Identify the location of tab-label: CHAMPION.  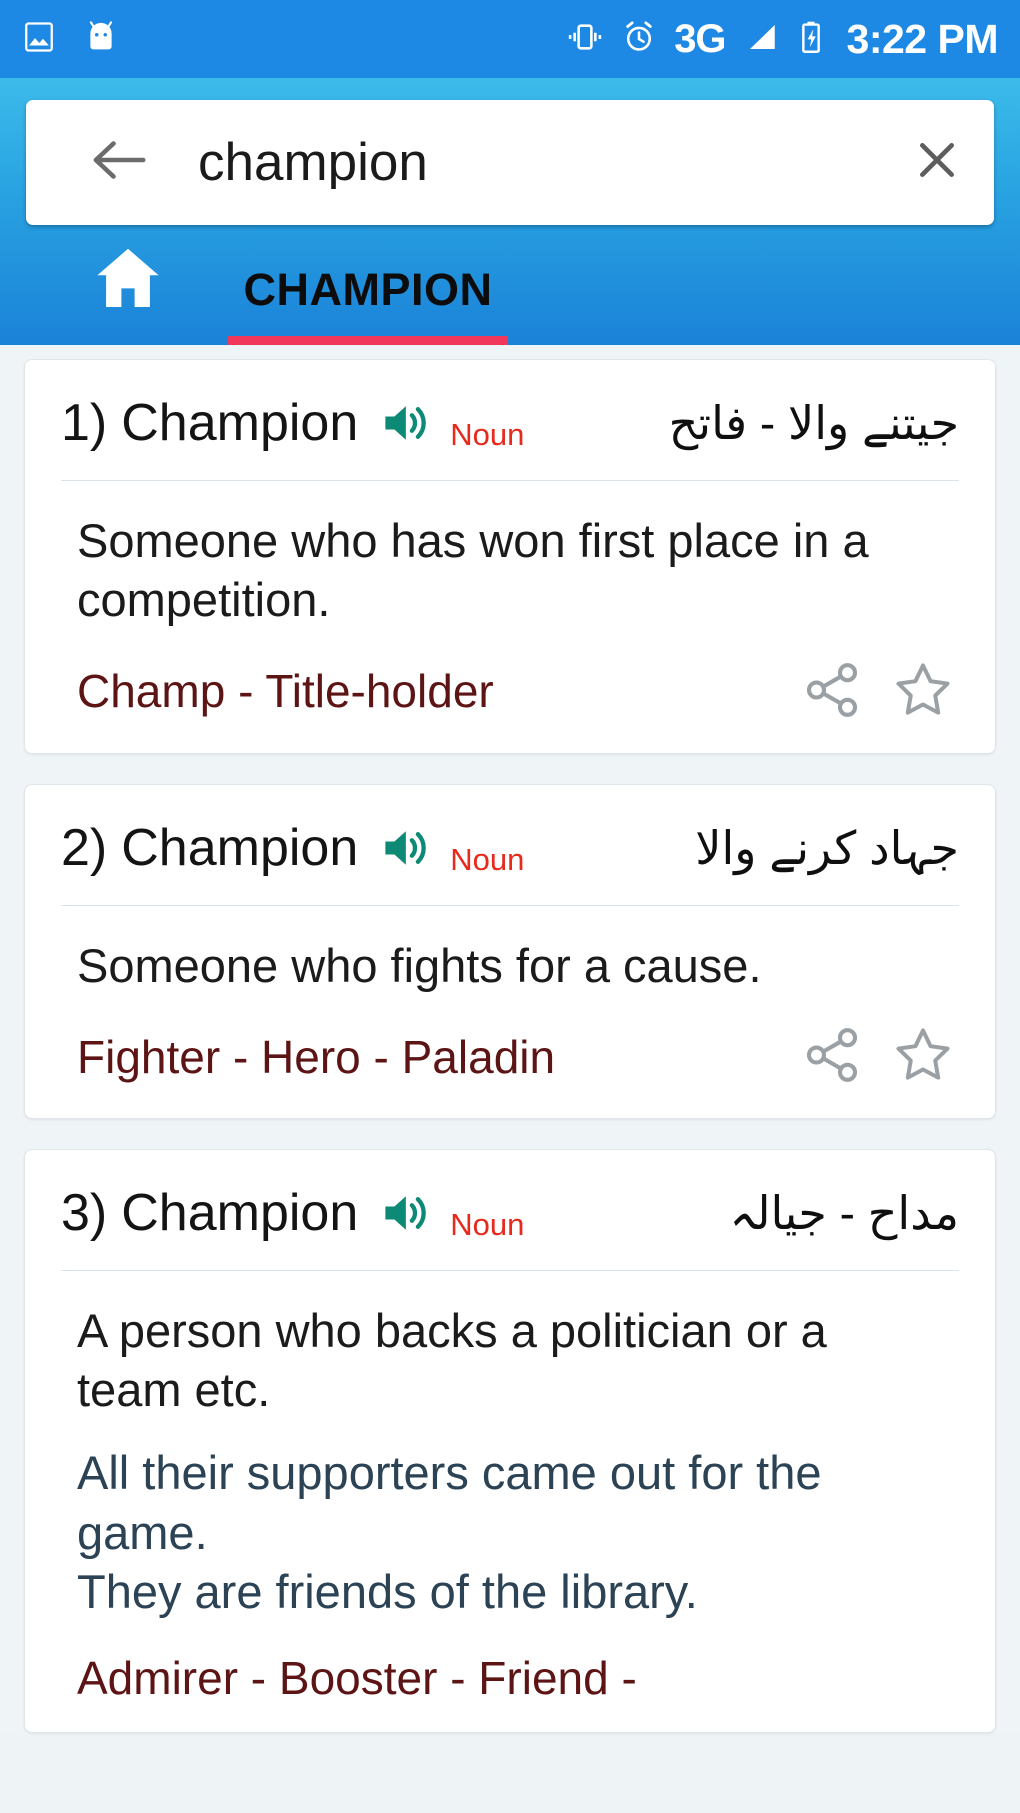
(368, 289).